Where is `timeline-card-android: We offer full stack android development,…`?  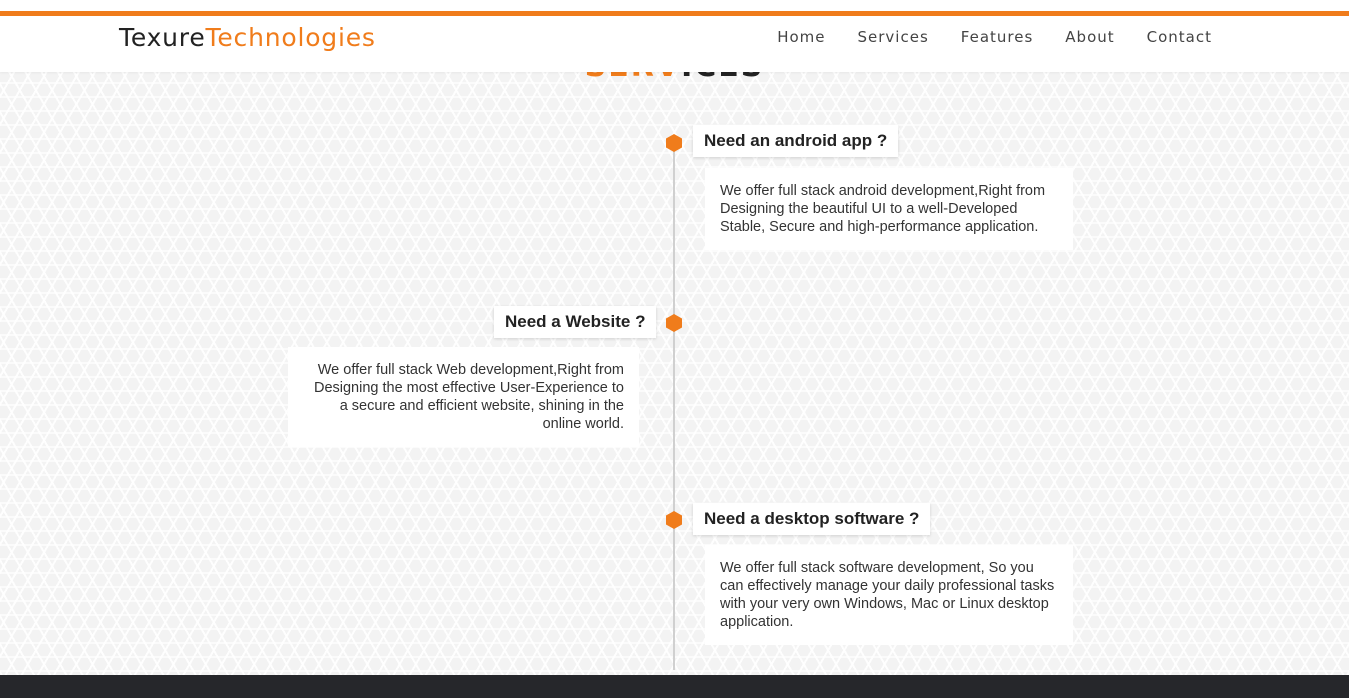
timeline-card-android: We offer full stack android development,… is located at coordinates (889, 209).